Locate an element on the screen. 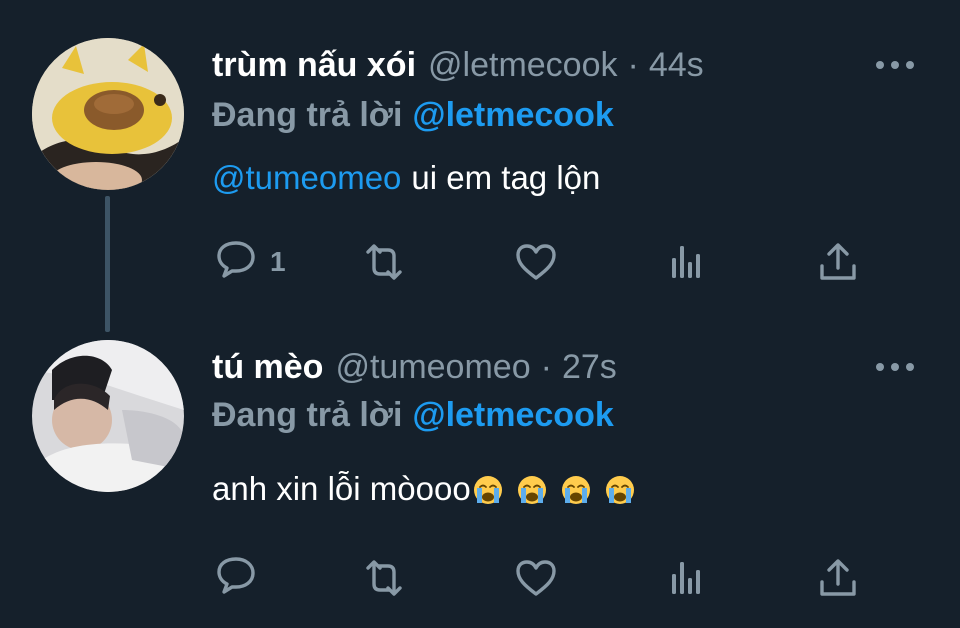  action-bar is located at coordinates (542, 578).